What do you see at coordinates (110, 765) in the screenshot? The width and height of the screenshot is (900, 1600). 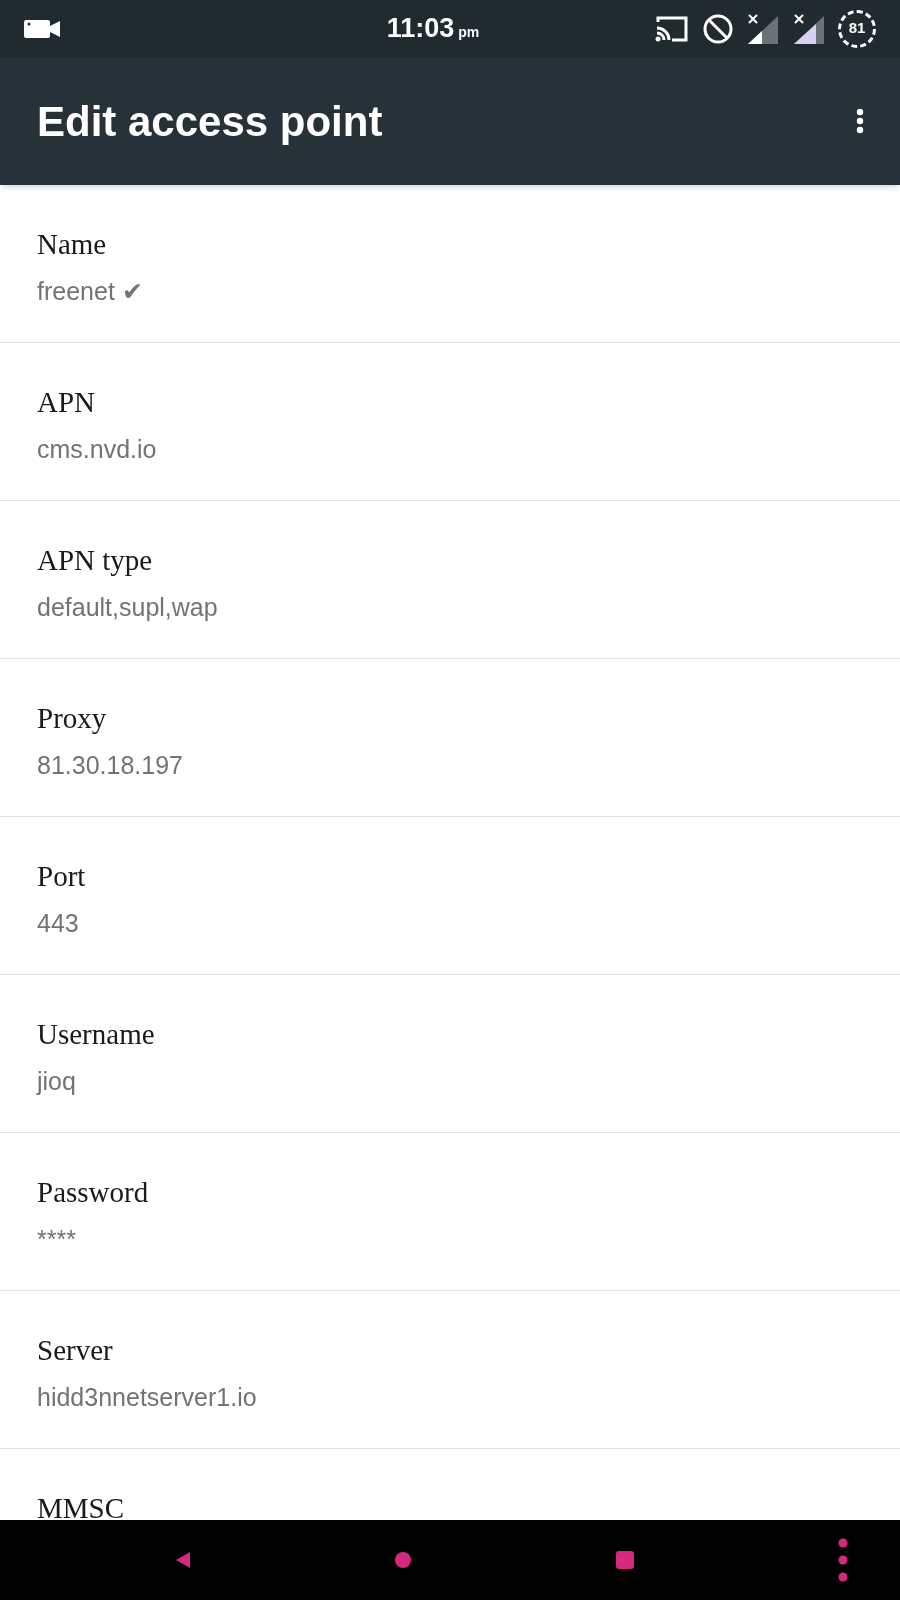 I see `setting-value: 81.30.18.197` at bounding box center [110, 765].